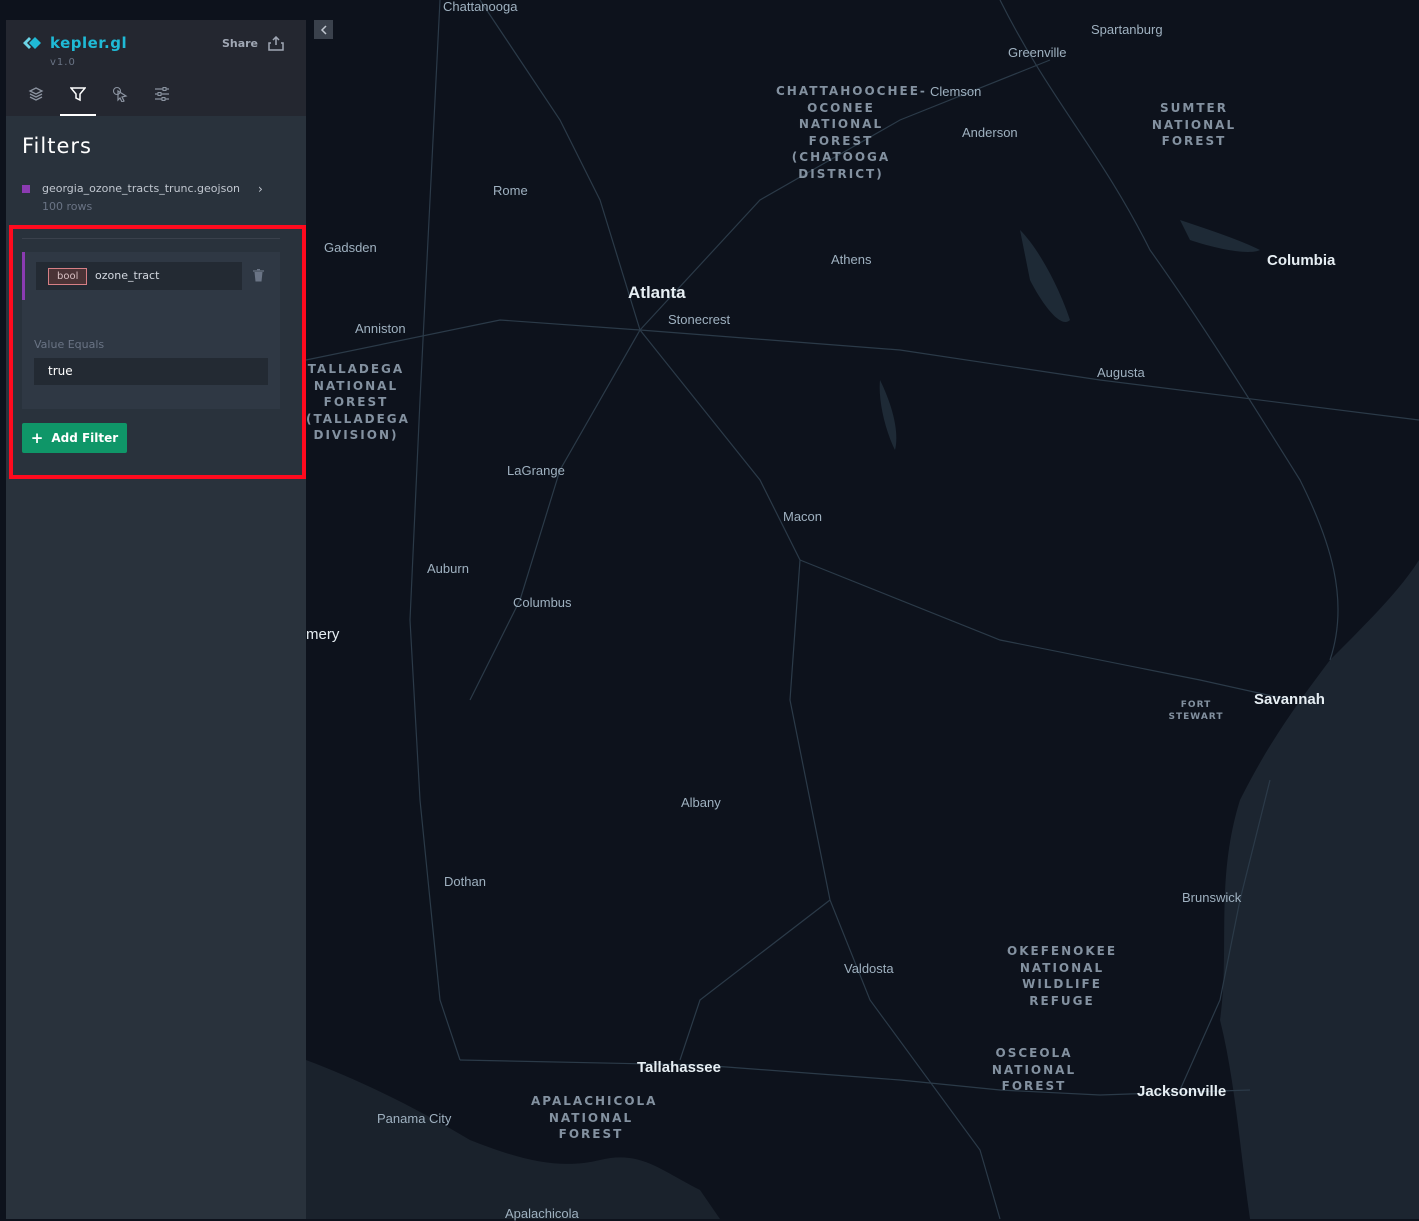 The width and height of the screenshot is (1419, 1221). Describe the element at coordinates (1127, 29) in the screenshot. I see `map-label-spartanburg: Spartanburg` at that location.